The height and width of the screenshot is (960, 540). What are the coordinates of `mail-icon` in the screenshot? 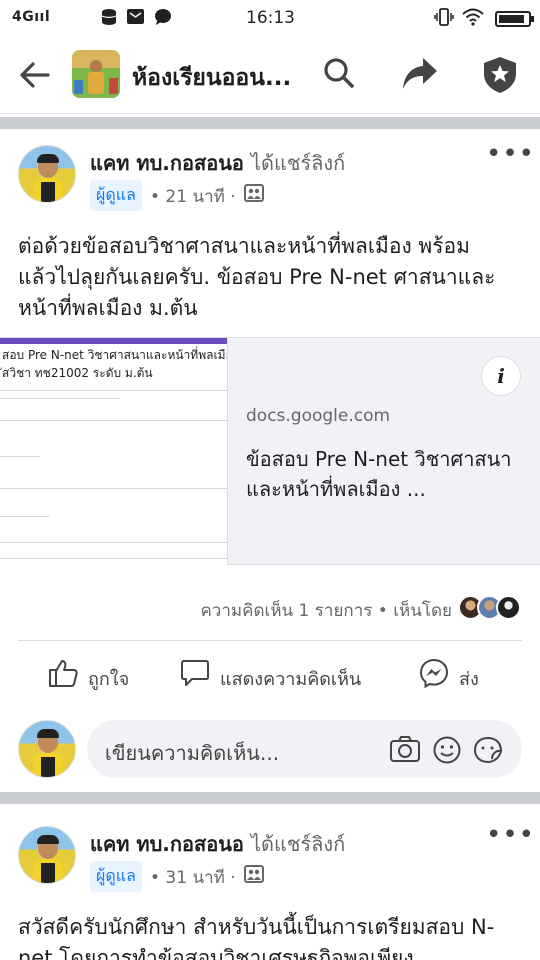 It's located at (135, 19).